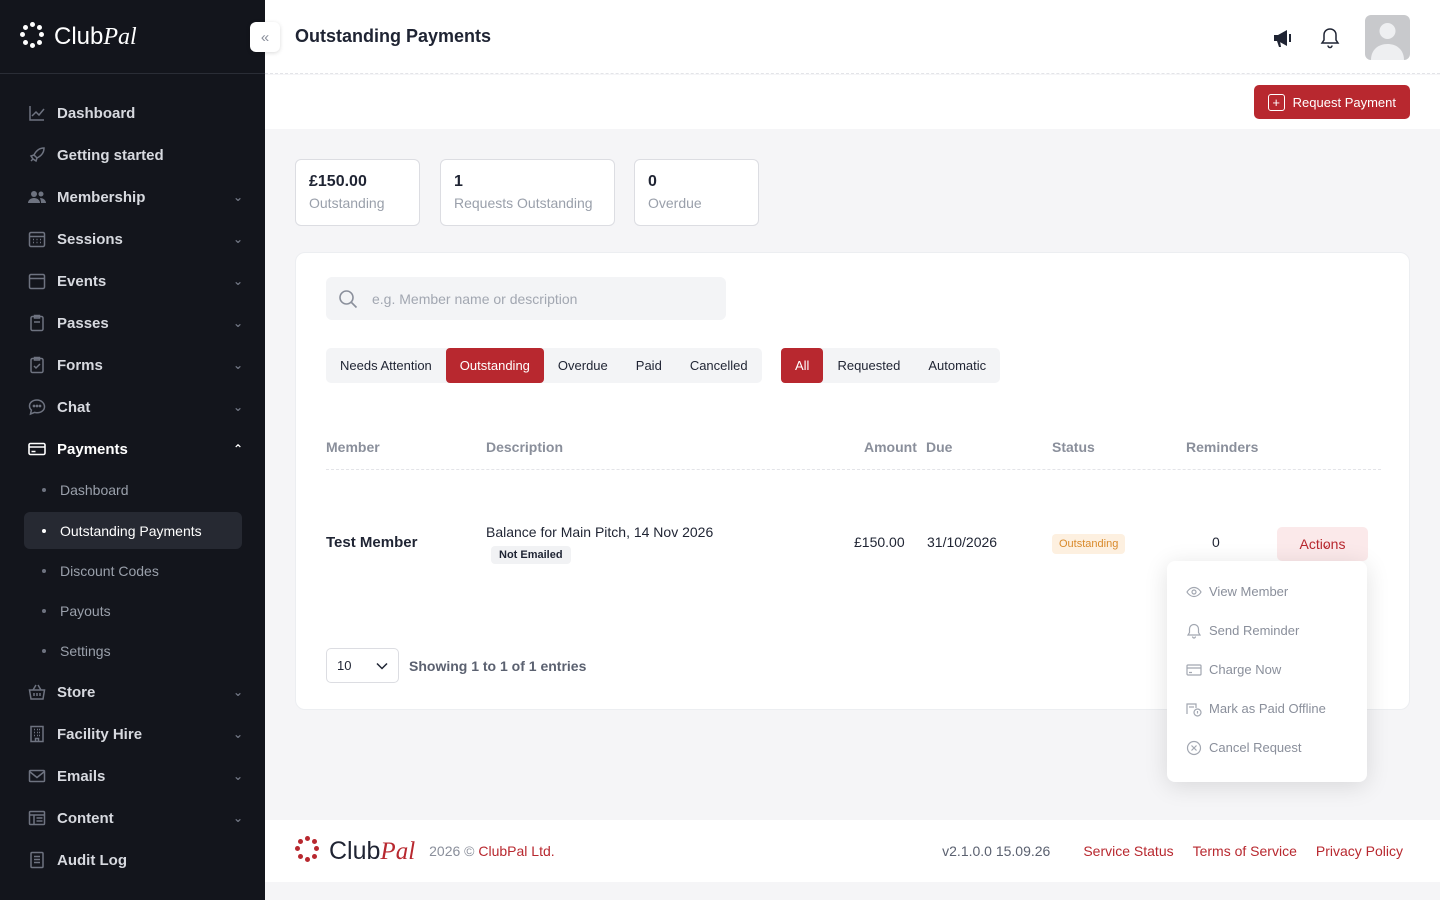 This screenshot has height=900, width=1440. I want to click on filter-paid: Paid, so click(649, 365).